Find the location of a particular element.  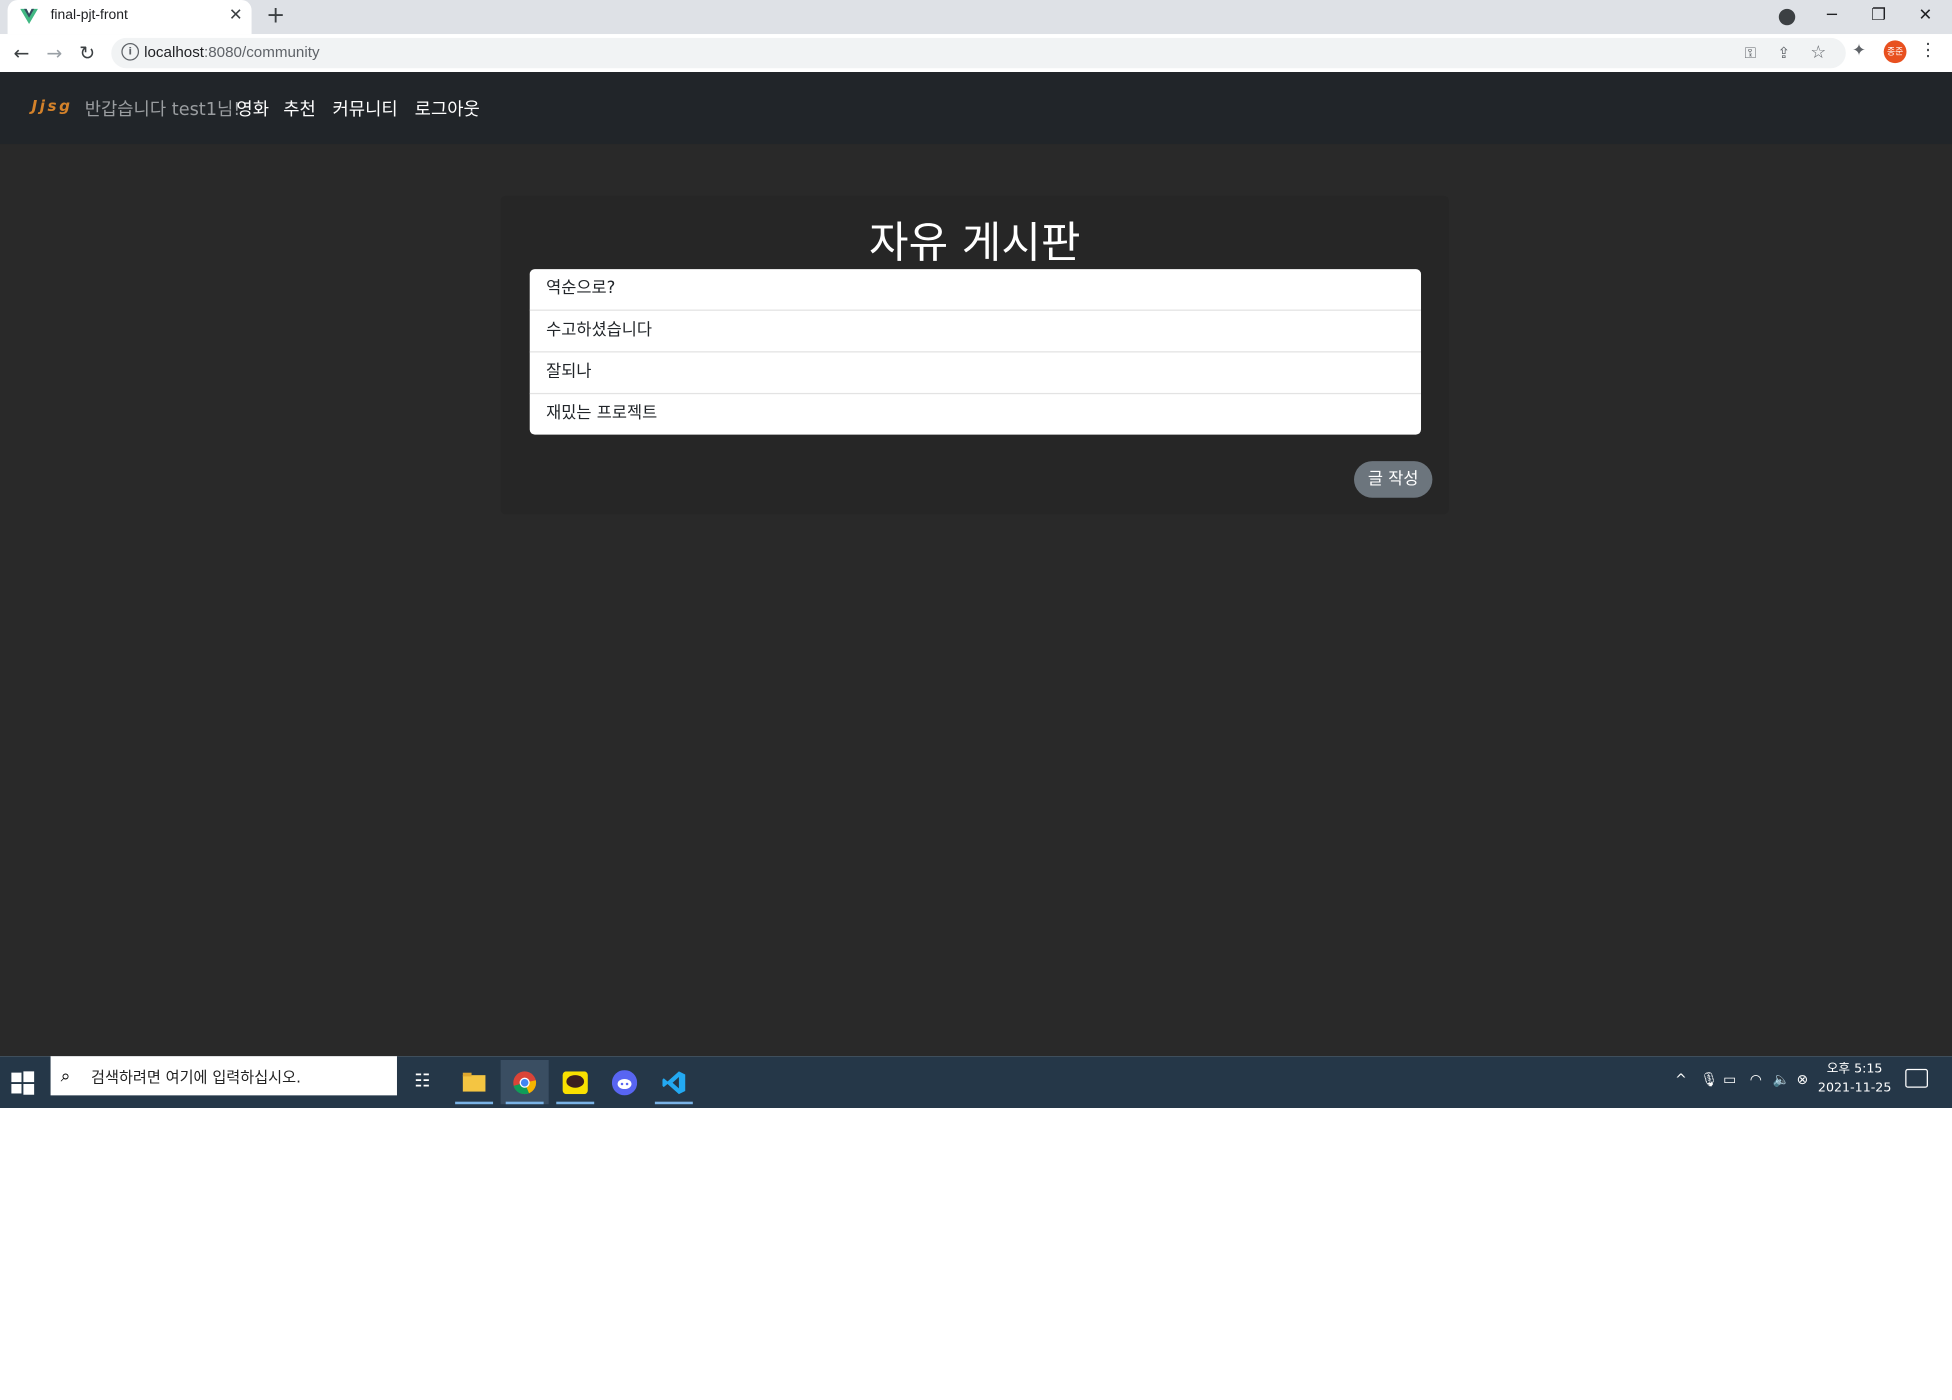

notification-icon is located at coordinates (1916, 1078).